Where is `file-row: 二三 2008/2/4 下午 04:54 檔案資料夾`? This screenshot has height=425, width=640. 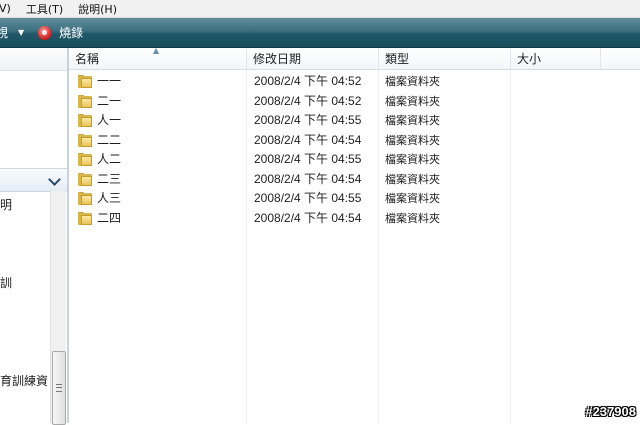 file-row: 二三 2008/2/4 下午 04:54 檔案資料夾 is located at coordinates (289, 179).